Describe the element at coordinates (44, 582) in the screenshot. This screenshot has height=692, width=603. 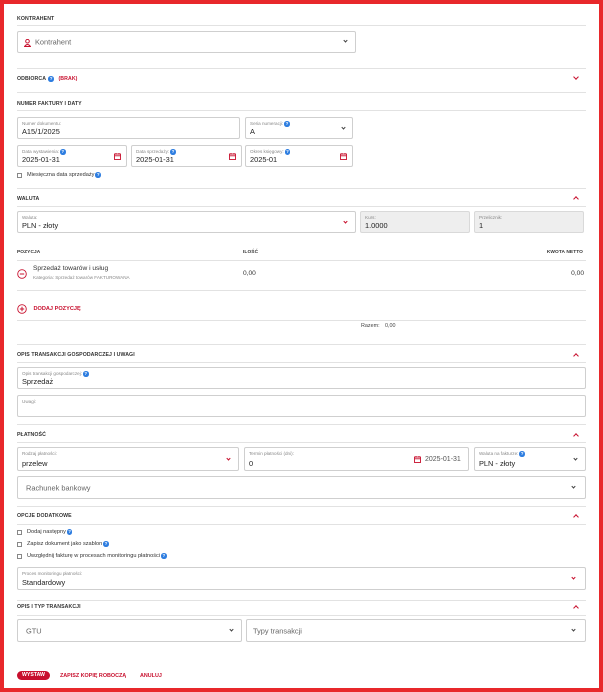
I see `field-value: Standardowy` at that location.